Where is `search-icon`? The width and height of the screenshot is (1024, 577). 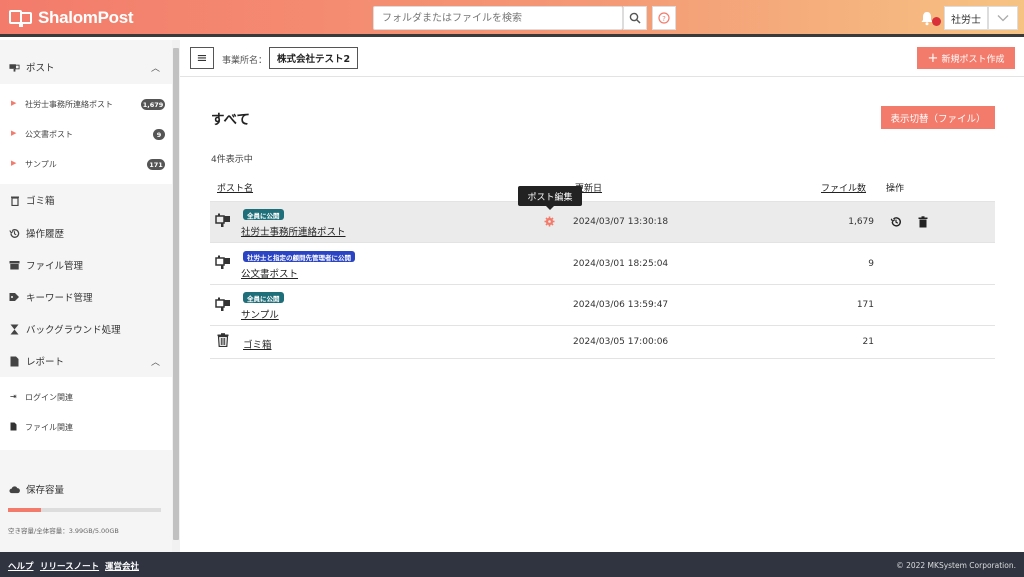
search-icon is located at coordinates (635, 18).